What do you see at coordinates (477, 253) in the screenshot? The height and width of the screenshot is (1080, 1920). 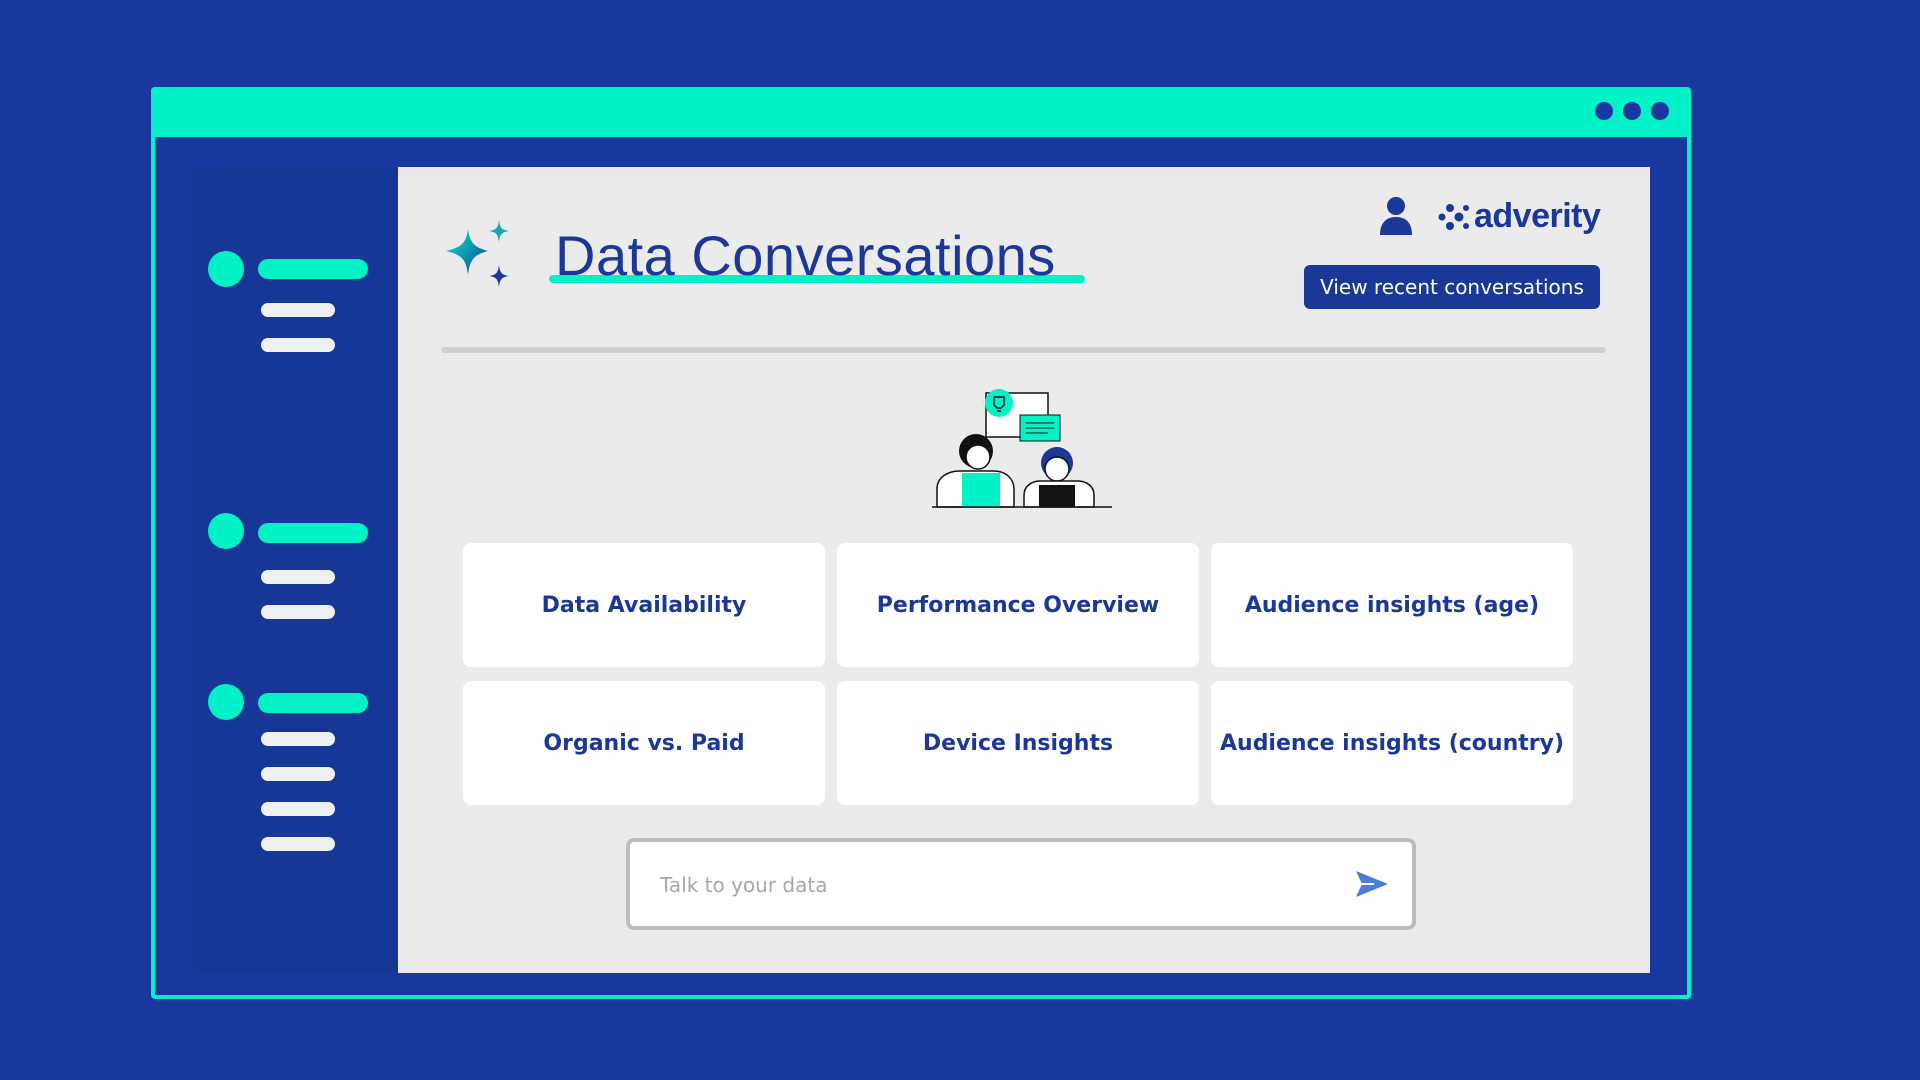 I see `sparkle-icon` at bounding box center [477, 253].